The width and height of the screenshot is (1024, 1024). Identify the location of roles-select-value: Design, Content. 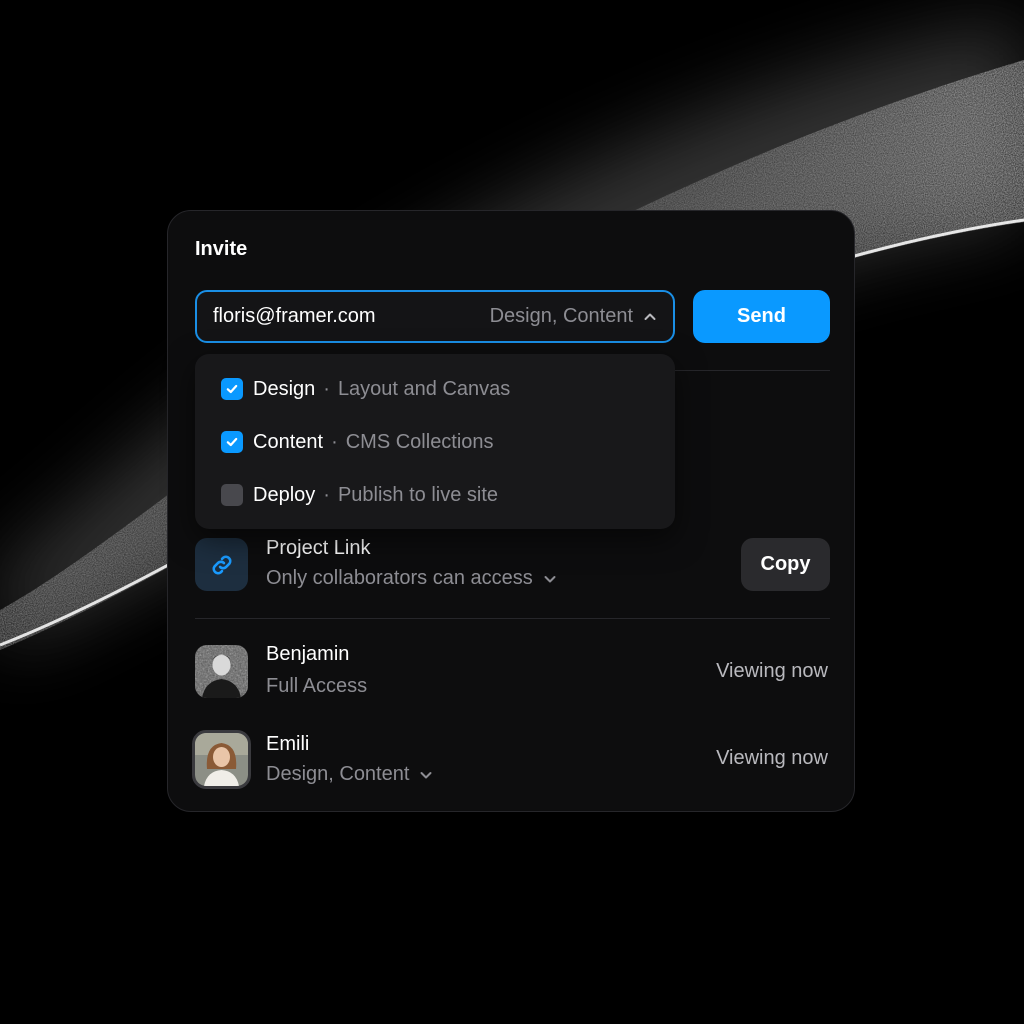
(561, 316).